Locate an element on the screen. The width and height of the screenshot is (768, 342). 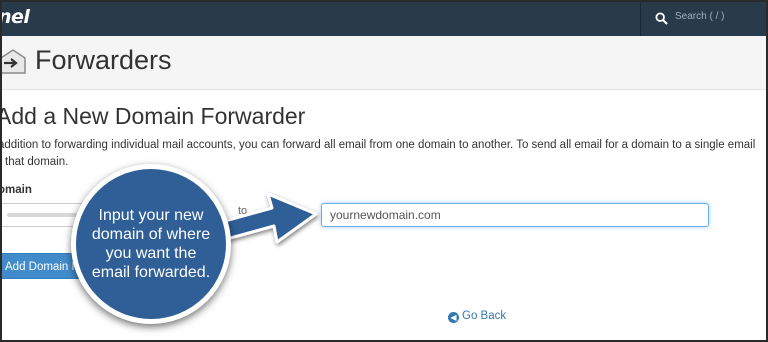
blurred-domain-value is located at coordinates (42, 215).